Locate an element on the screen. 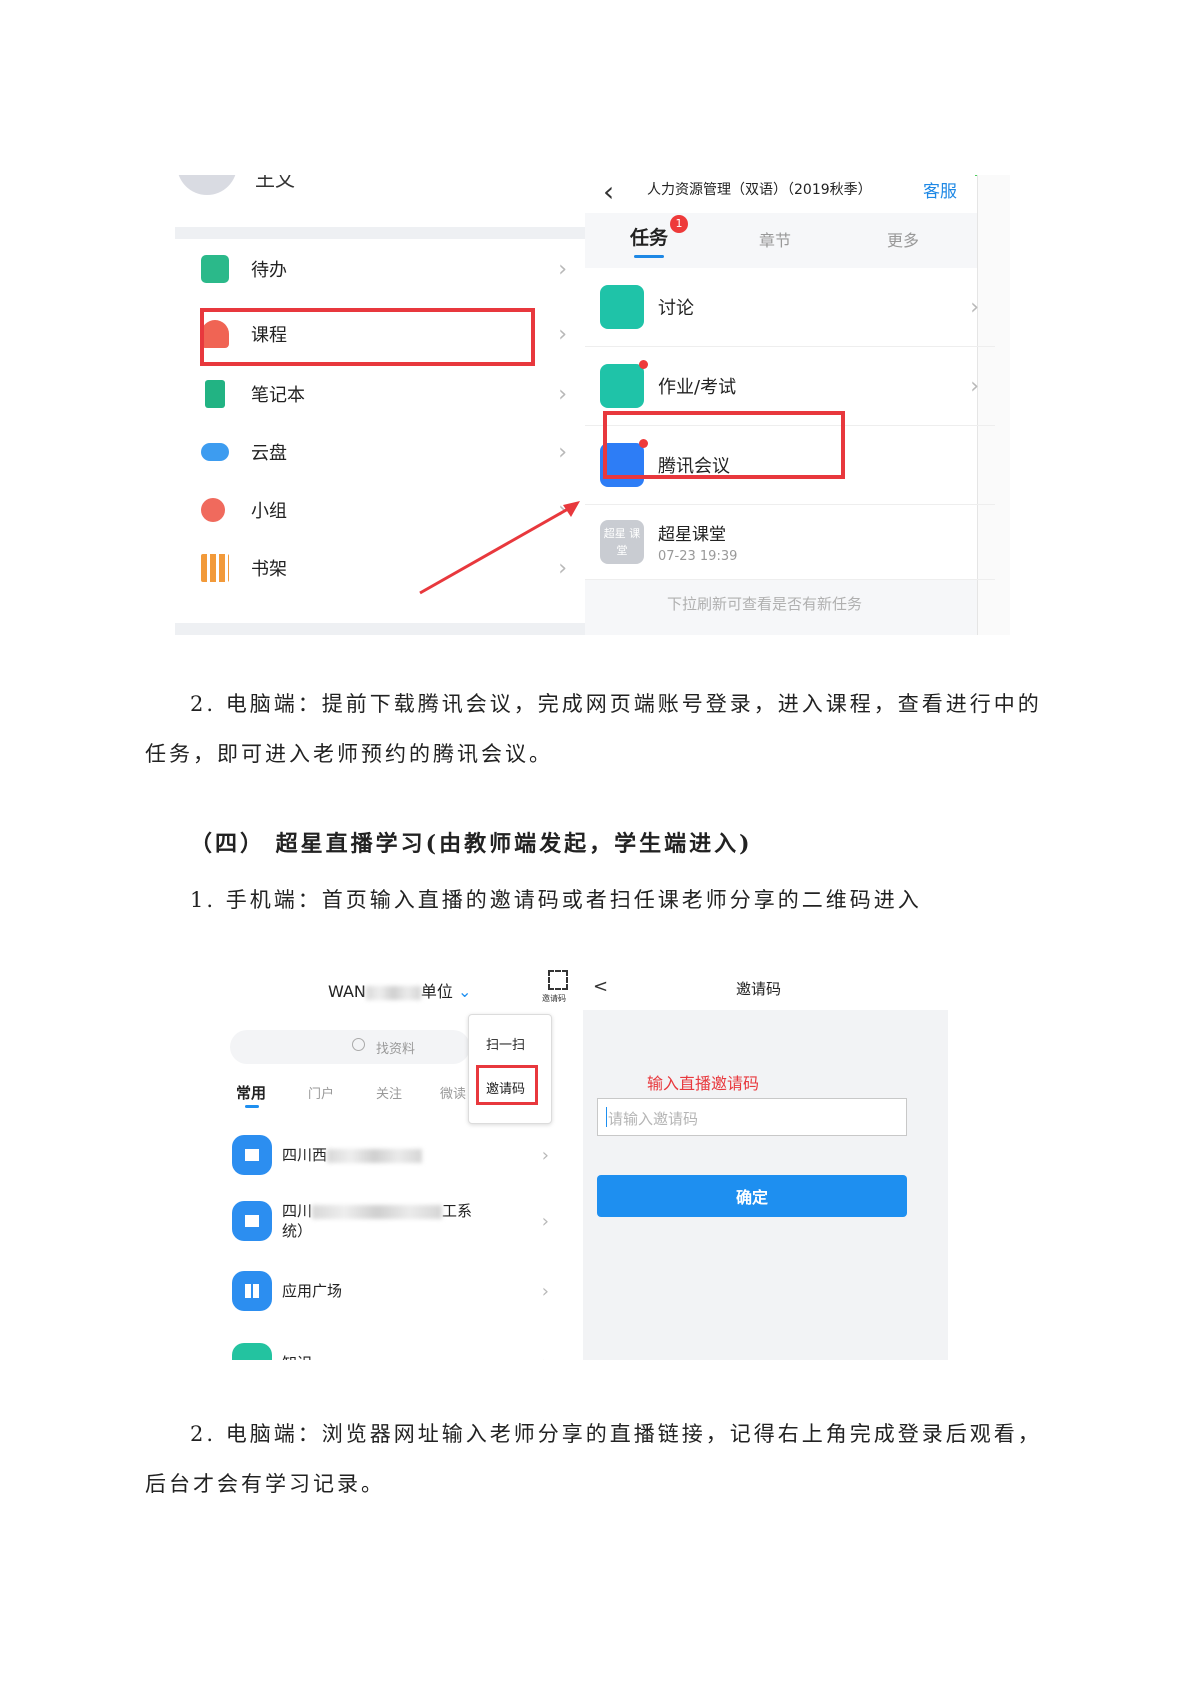 The image size is (1191, 1684). tab-tasks: 任务 1 is located at coordinates (659, 236).